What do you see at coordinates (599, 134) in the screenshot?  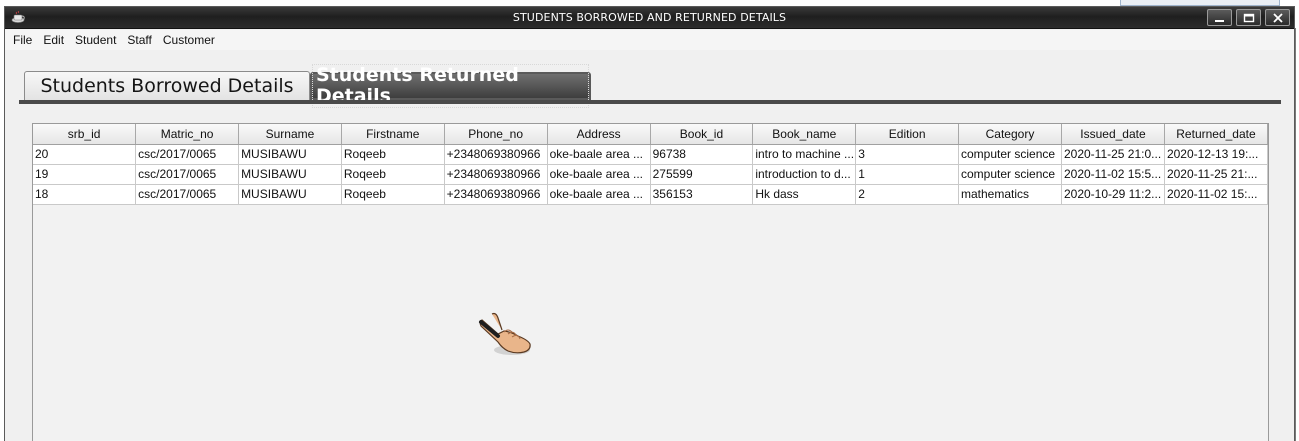 I see `column-header-address: Address` at bounding box center [599, 134].